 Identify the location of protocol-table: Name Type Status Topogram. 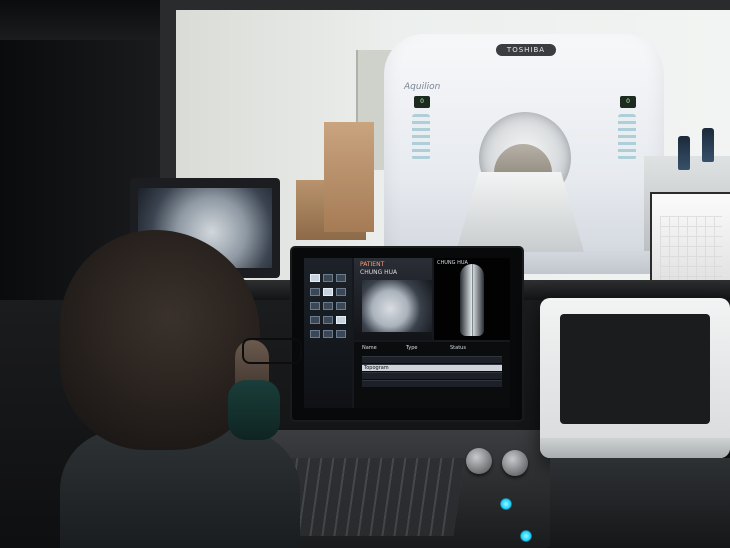
(432, 375).